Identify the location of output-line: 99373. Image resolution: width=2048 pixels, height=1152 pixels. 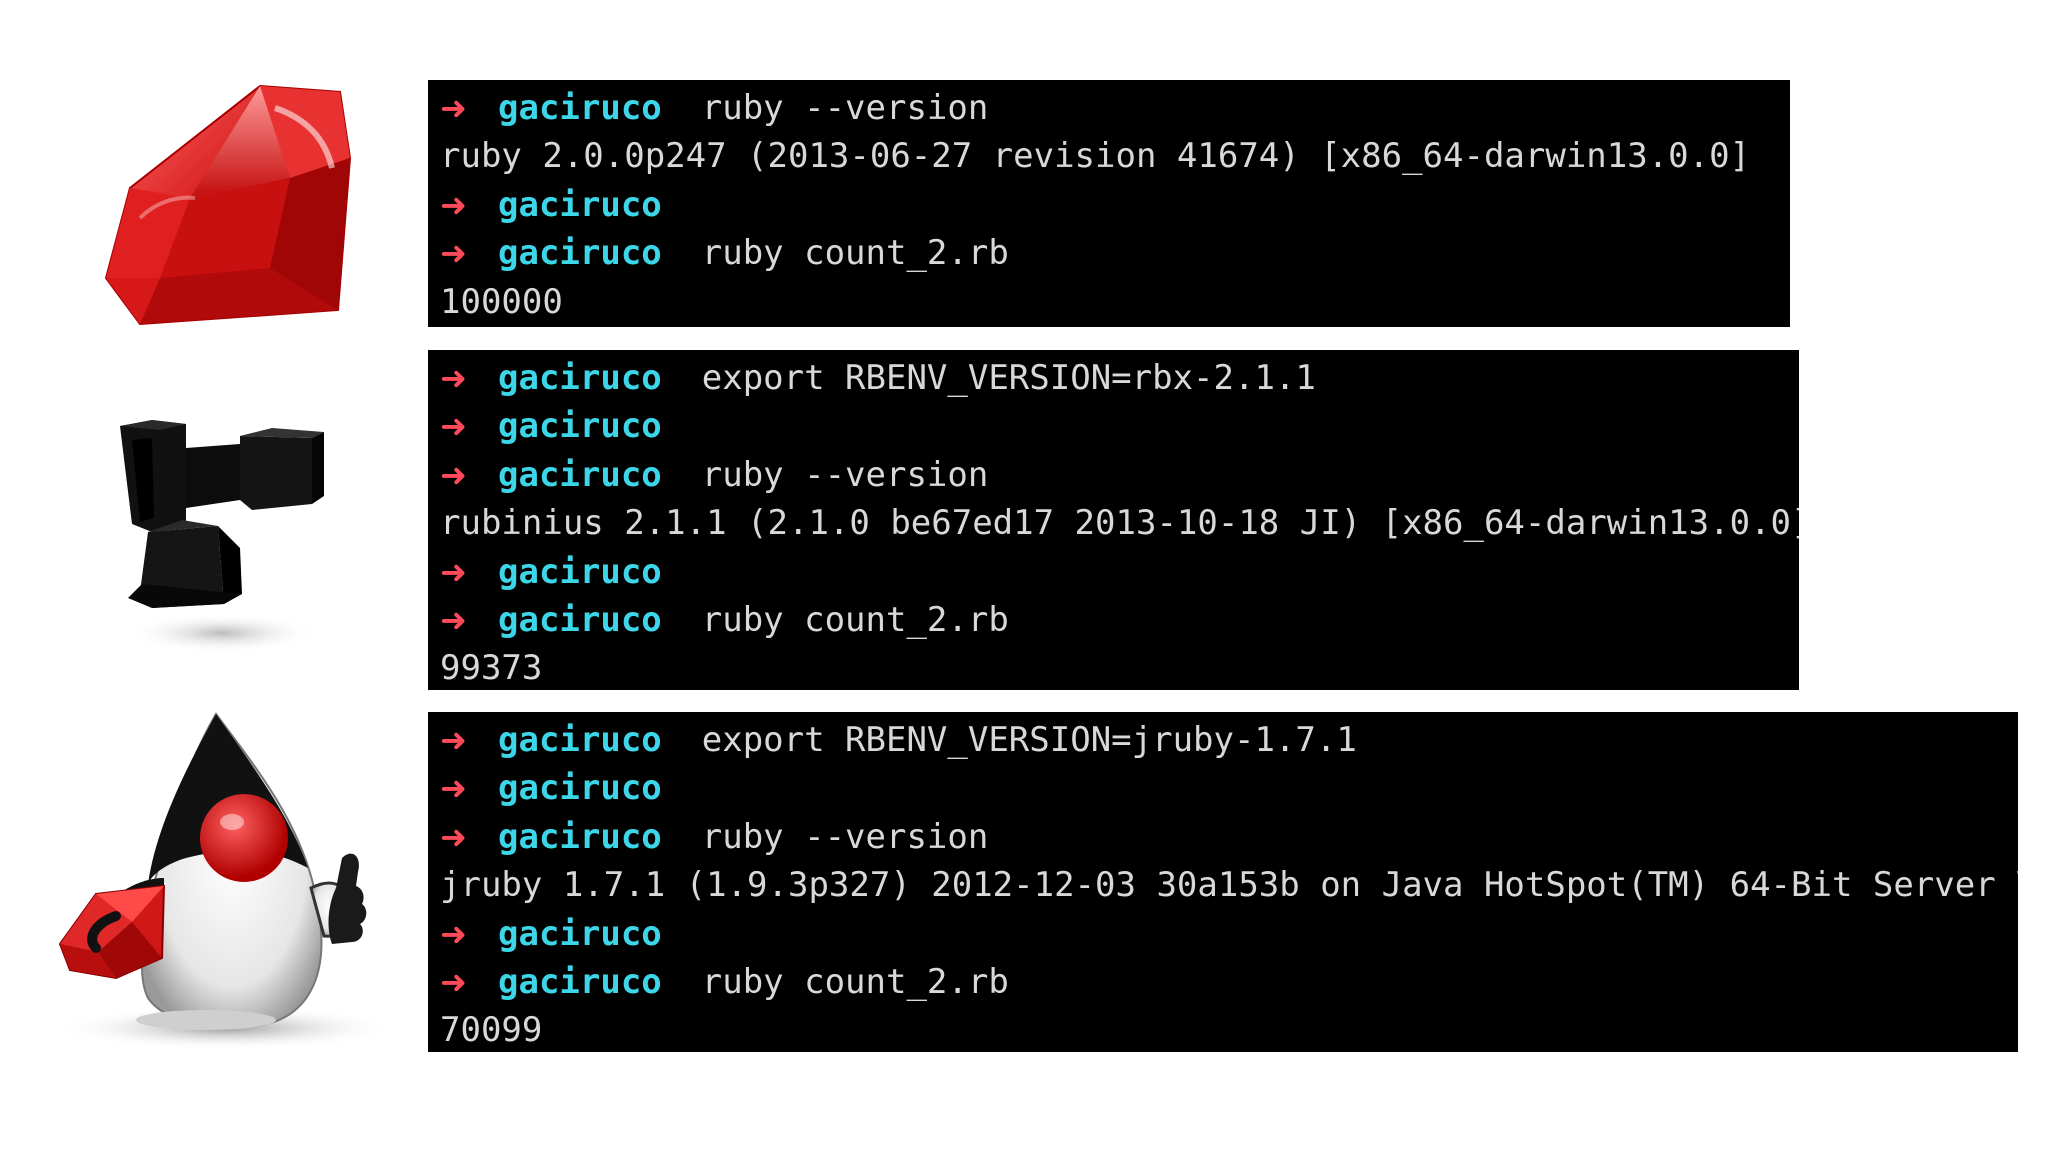
(1119, 667).